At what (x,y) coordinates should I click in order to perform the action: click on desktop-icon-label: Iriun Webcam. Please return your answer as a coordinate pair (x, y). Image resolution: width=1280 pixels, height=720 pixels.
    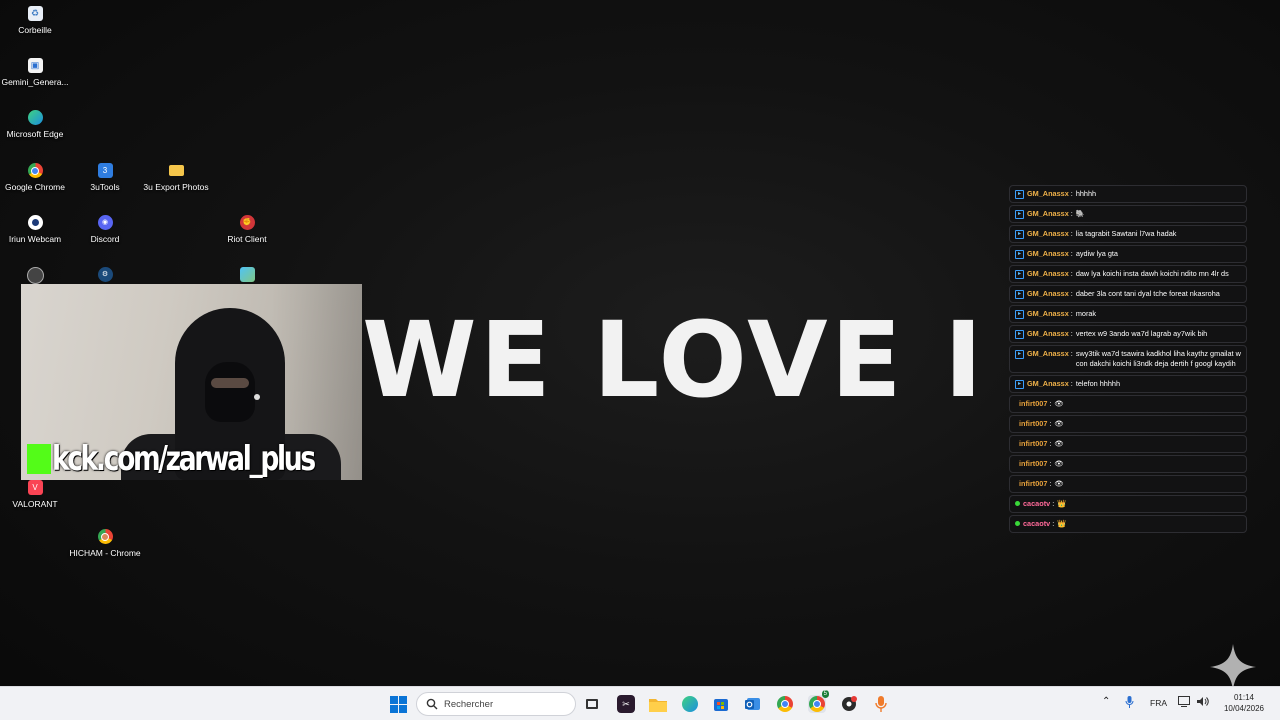
    Looking at the image, I should click on (35, 239).